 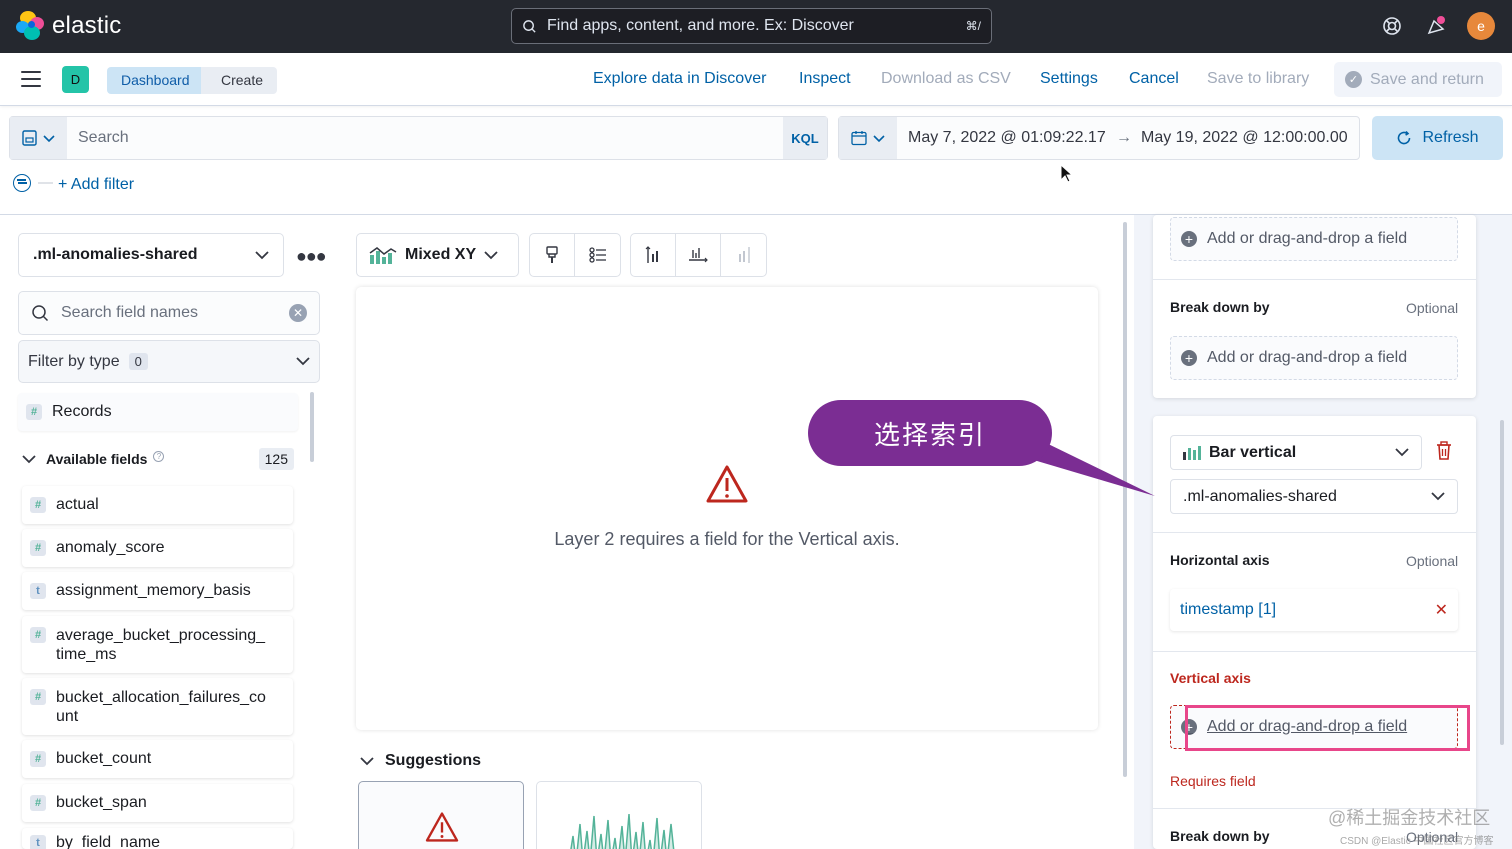 What do you see at coordinates (428, 138) in the screenshot?
I see `query-search-input` at bounding box center [428, 138].